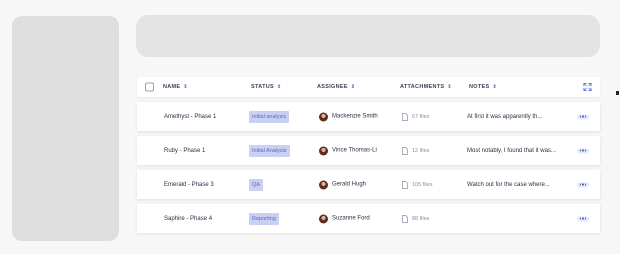  I want to click on assignee-cell: Suzanne Ford, so click(344, 218).